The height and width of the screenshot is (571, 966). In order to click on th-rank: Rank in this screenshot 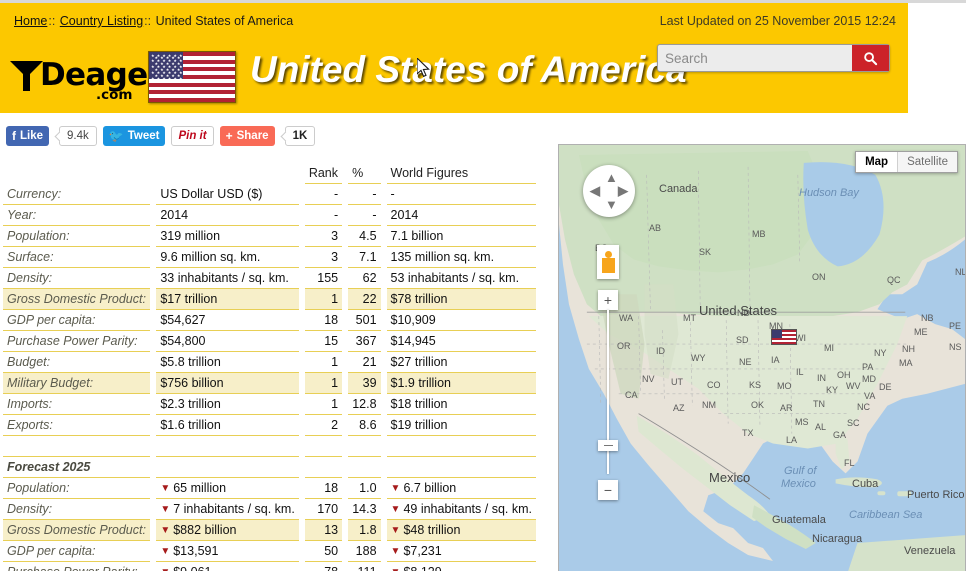, I will do `click(323, 173)`.